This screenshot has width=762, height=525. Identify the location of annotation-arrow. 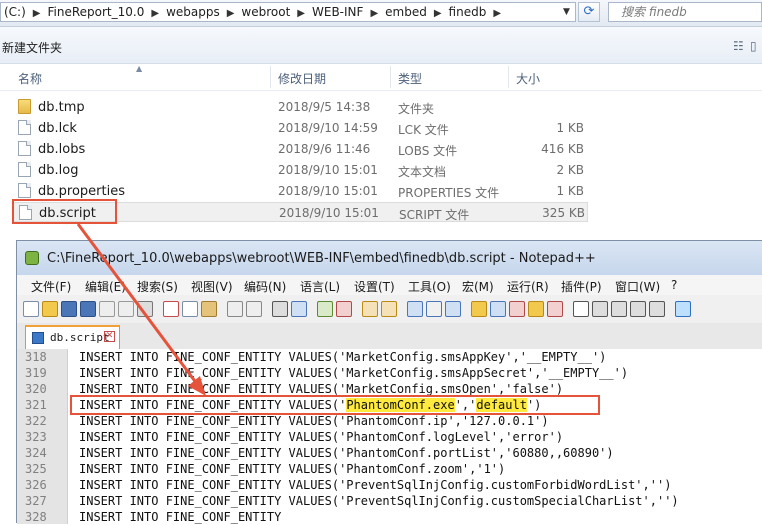
(141, 309).